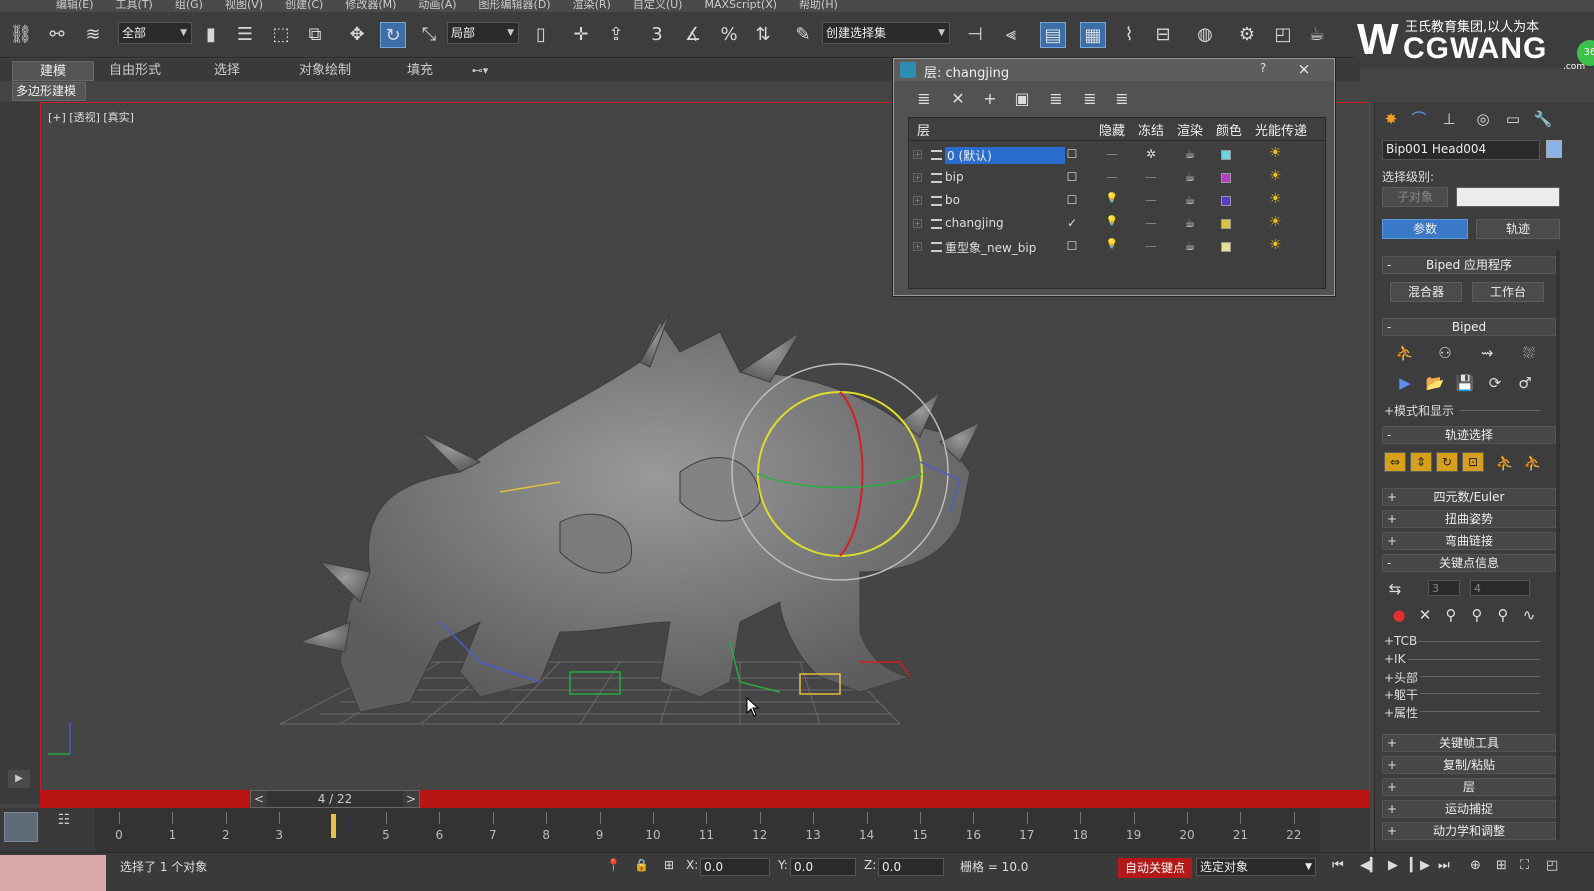  Describe the element at coordinates (952, 200) in the screenshot. I see `layer-name: bo` at that location.